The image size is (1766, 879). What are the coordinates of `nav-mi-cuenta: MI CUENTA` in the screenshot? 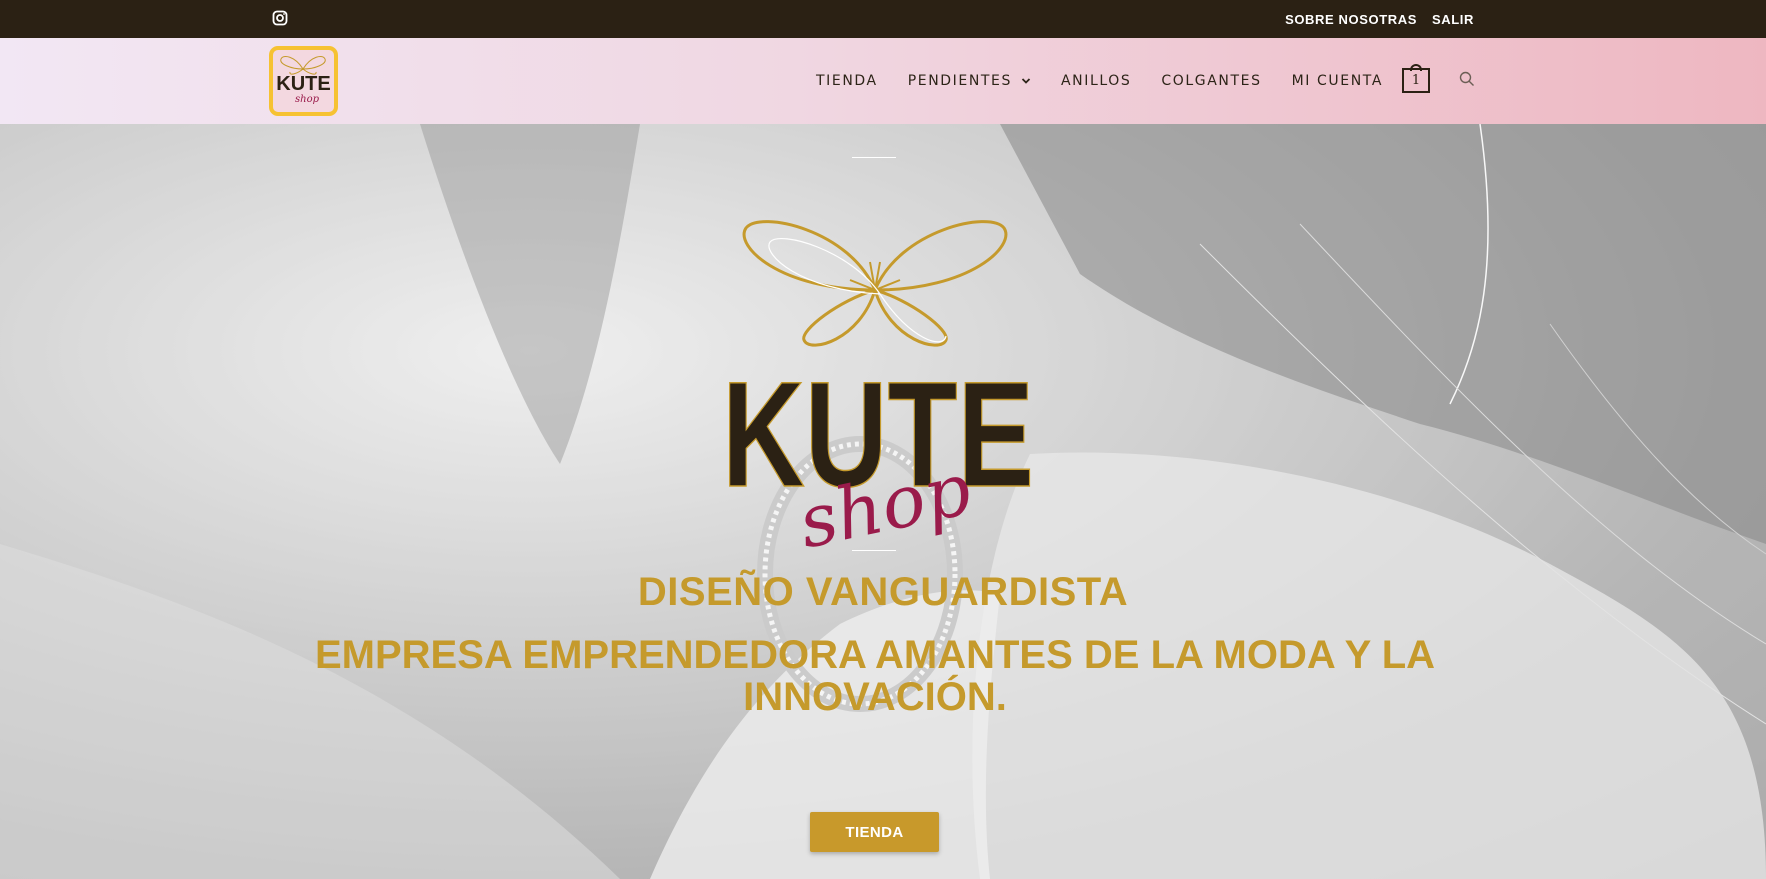 It's located at (1337, 81).